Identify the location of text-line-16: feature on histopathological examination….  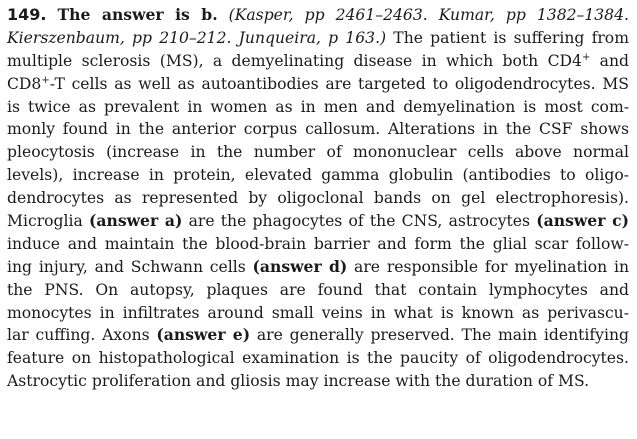
(318, 358).